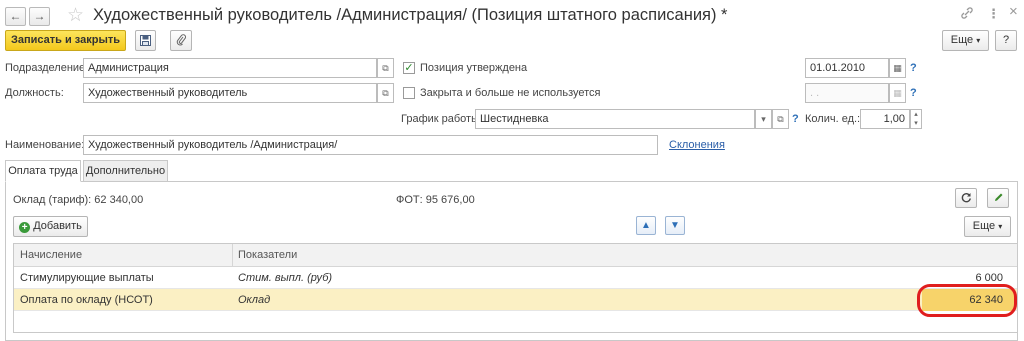 The image size is (1024, 341). Describe the element at coordinates (75, 15) in the screenshot. I see `favorite-star-icon: ☆` at that location.